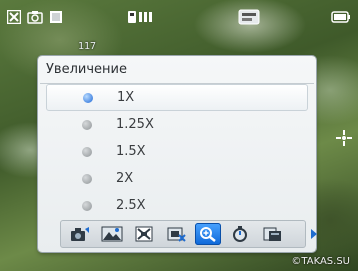 This screenshot has width=358, height=271. I want to click on zoom-option-2x: 2X, so click(177, 178).